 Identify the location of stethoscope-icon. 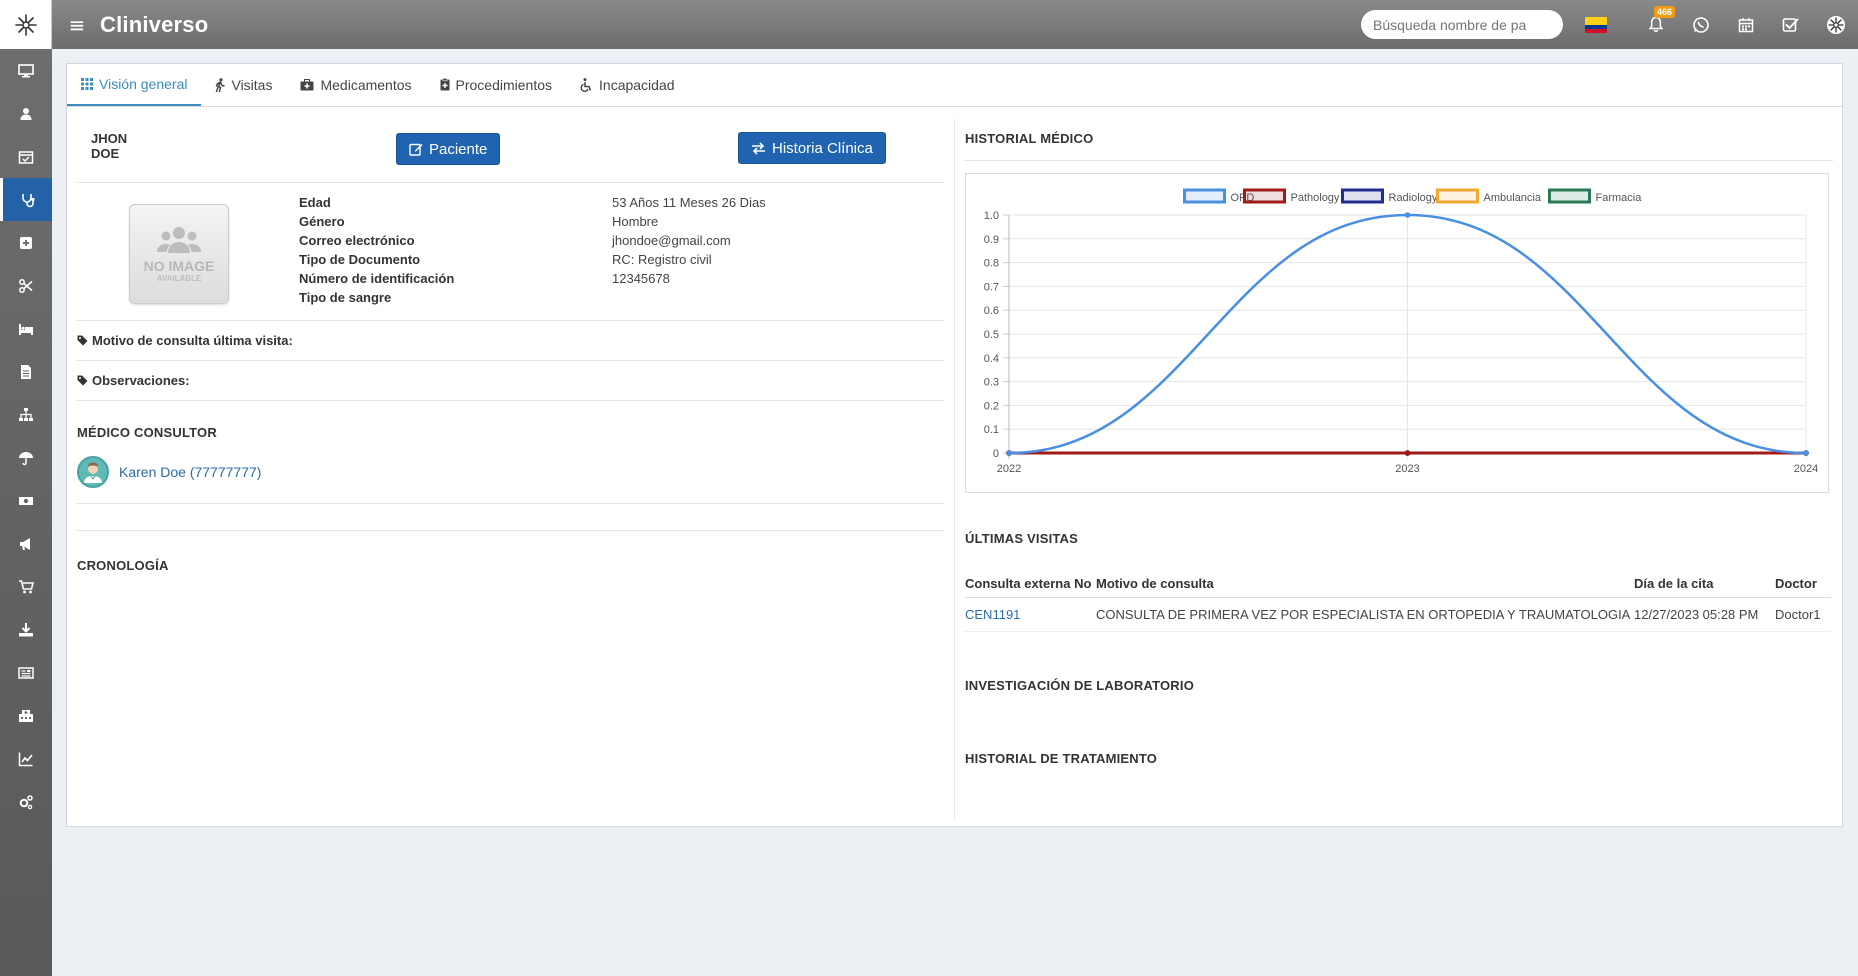
(28, 200).